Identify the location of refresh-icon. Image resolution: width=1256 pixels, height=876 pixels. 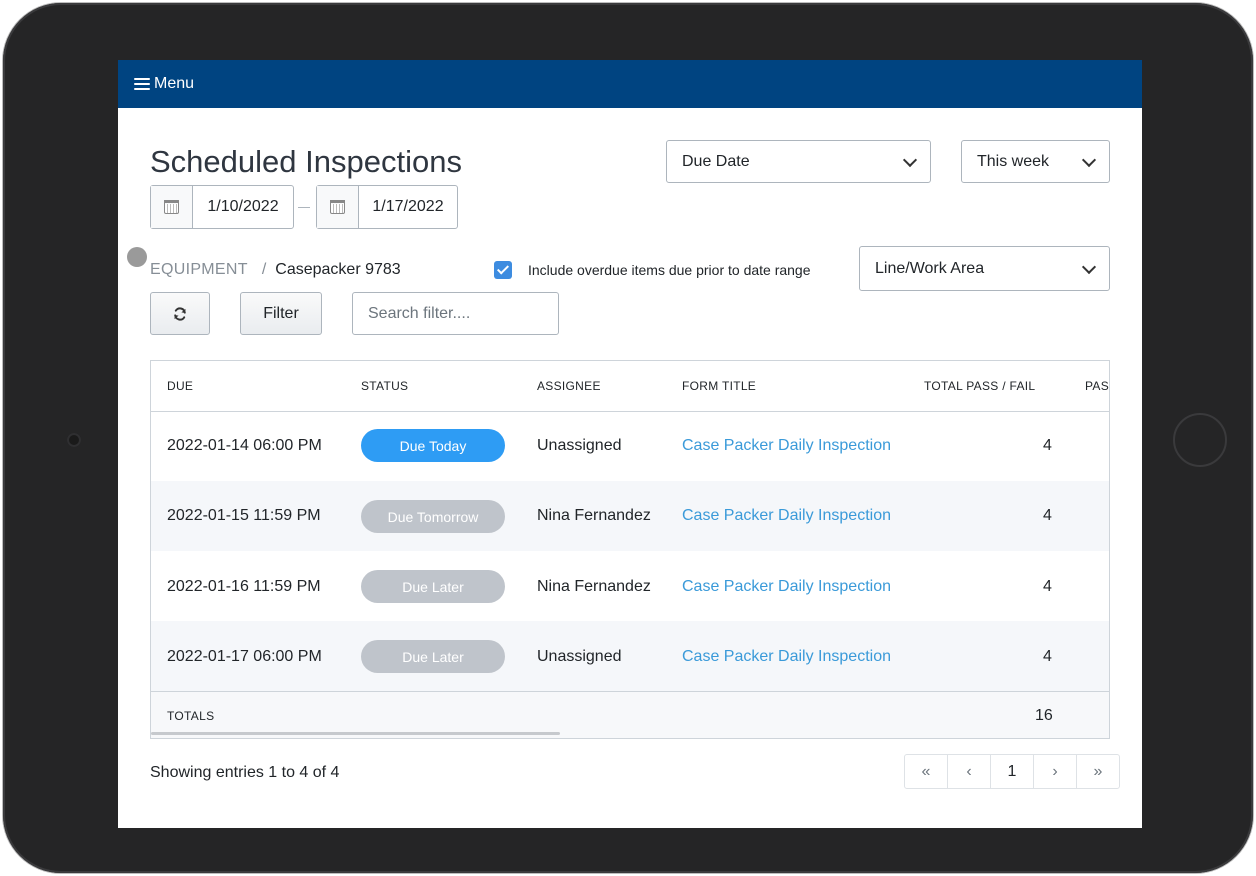
(180, 313).